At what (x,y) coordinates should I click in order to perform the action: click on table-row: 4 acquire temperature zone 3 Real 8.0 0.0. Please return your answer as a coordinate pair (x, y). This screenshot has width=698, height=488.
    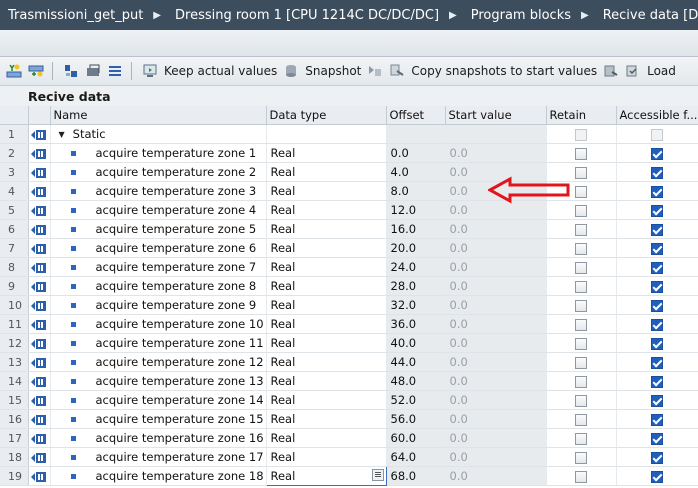
    Looking at the image, I should click on (349, 191).